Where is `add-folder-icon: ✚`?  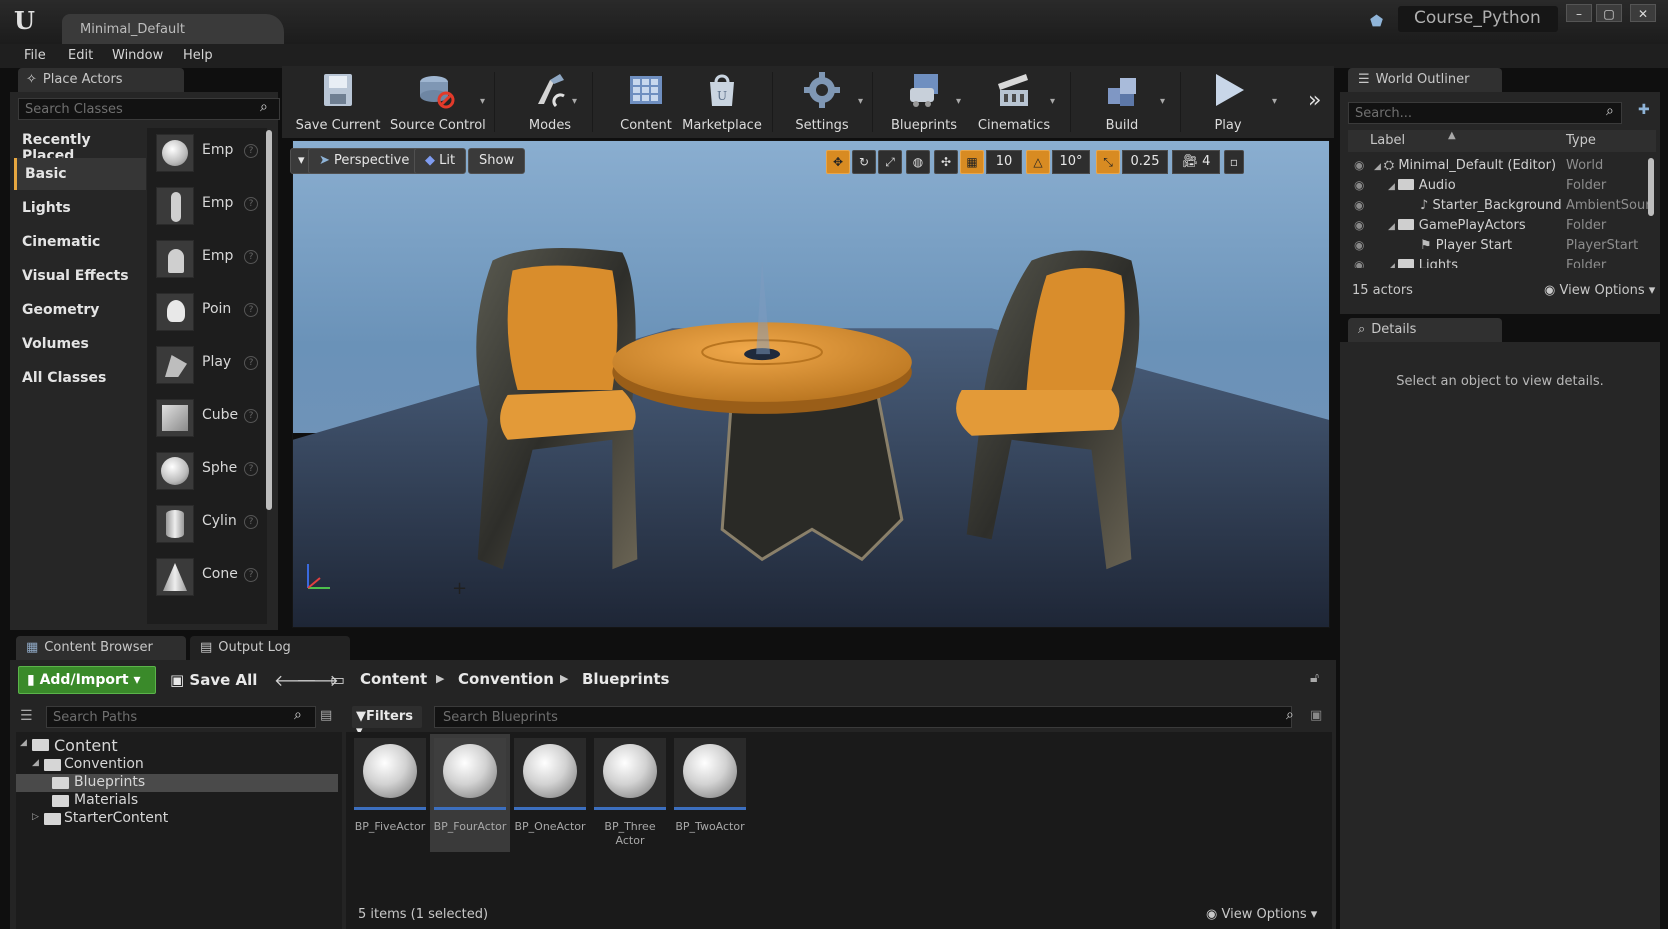 add-folder-icon: ✚ is located at coordinates (1644, 110).